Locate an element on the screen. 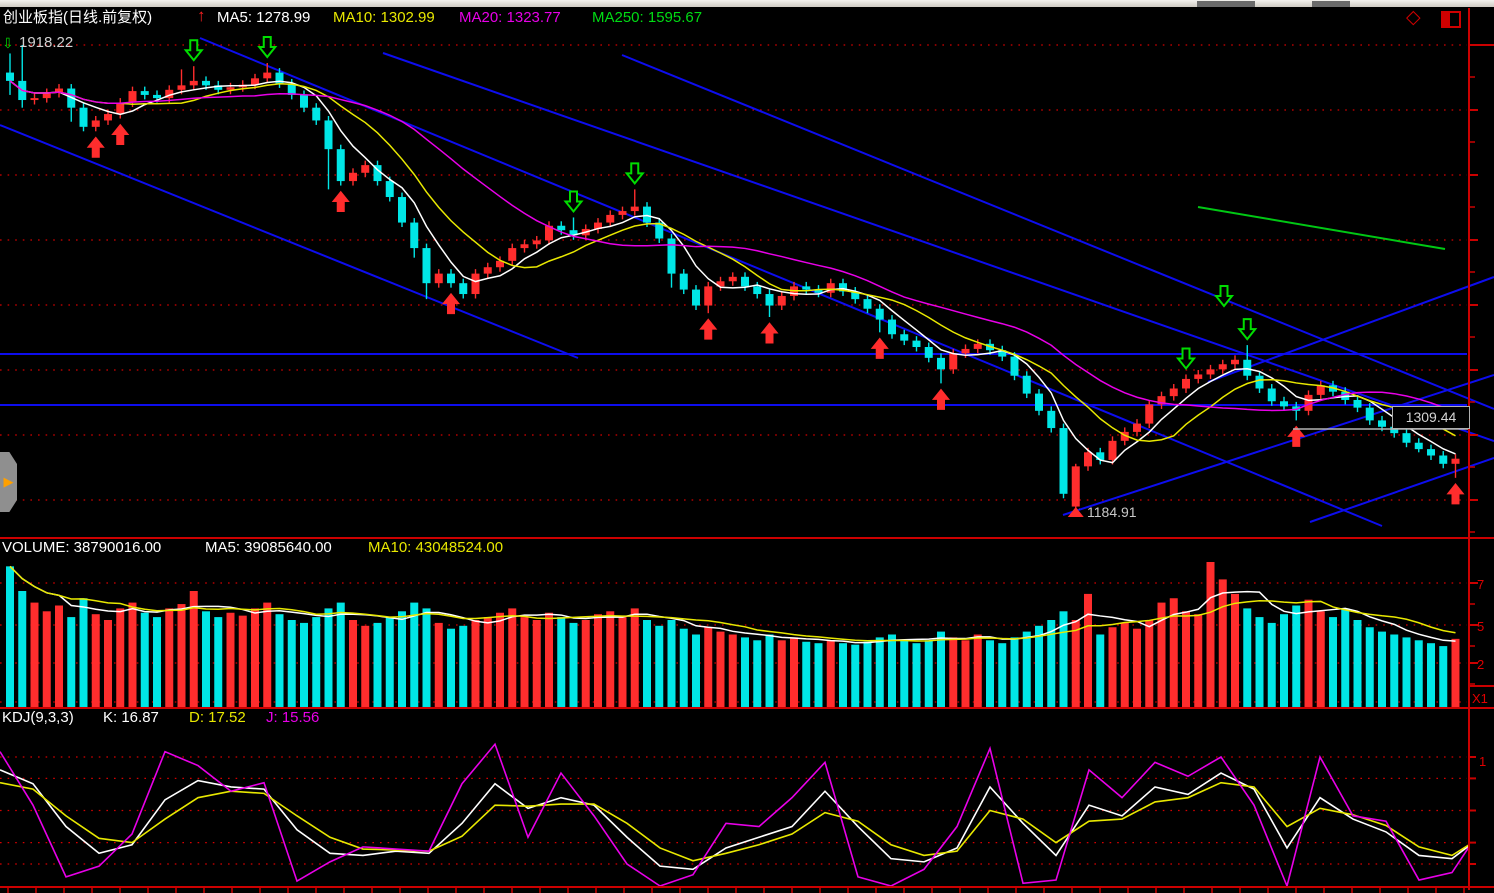  expand-arrow-icon: ▶ is located at coordinates (8, 481).